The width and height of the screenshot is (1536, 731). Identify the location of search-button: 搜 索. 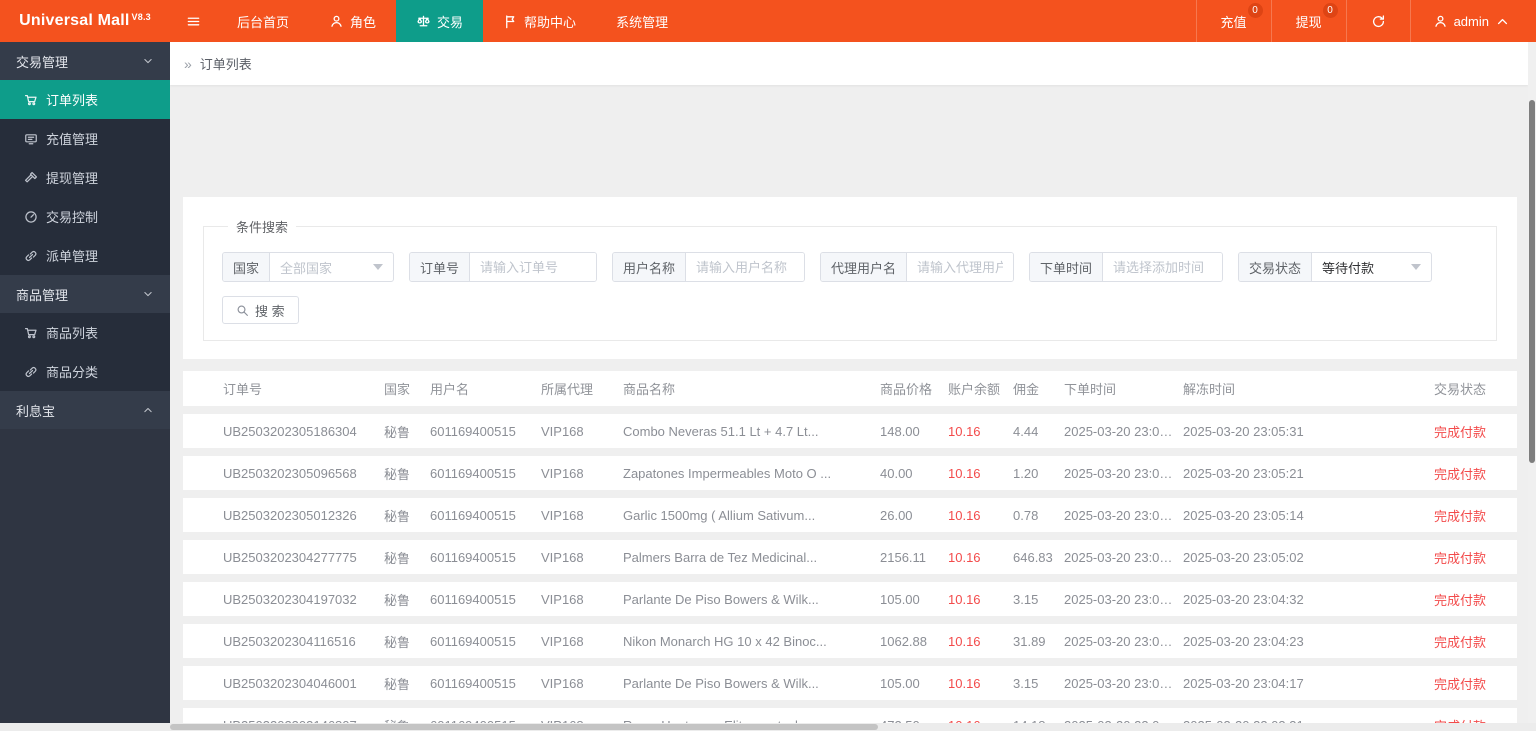
(260, 310).